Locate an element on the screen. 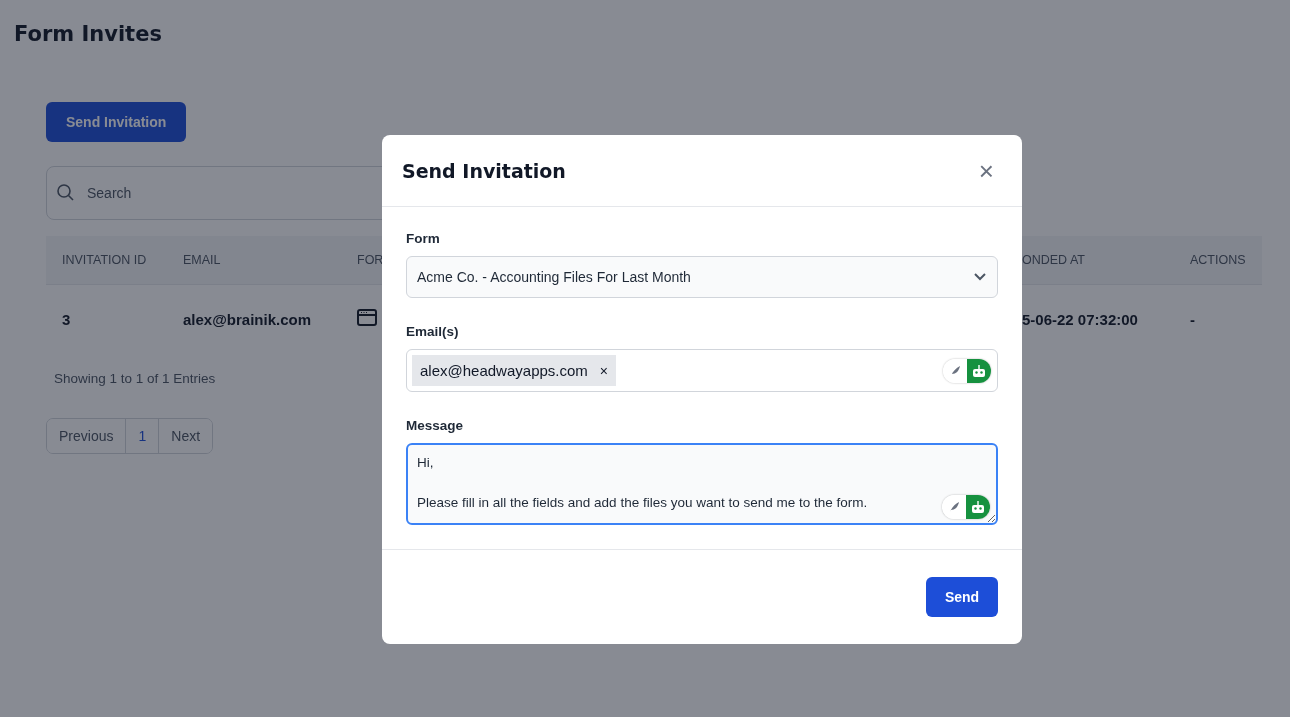 Image resolution: width=1290 pixels, height=717 pixels. chevron-down-icon is located at coordinates (980, 277).